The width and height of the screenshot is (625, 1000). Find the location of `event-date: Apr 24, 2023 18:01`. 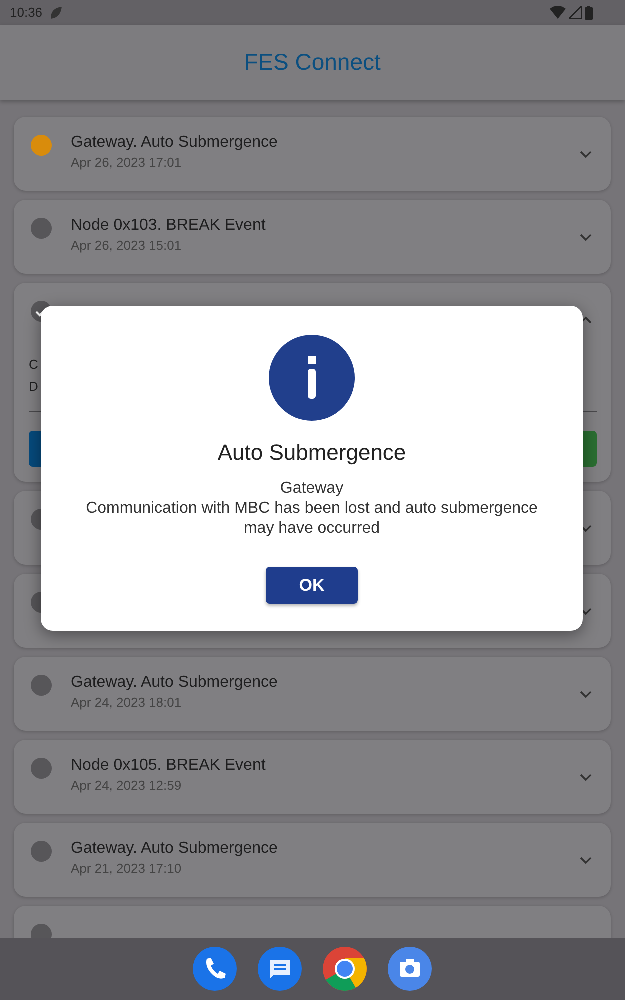

event-date: Apr 24, 2023 18:01 is located at coordinates (127, 702).